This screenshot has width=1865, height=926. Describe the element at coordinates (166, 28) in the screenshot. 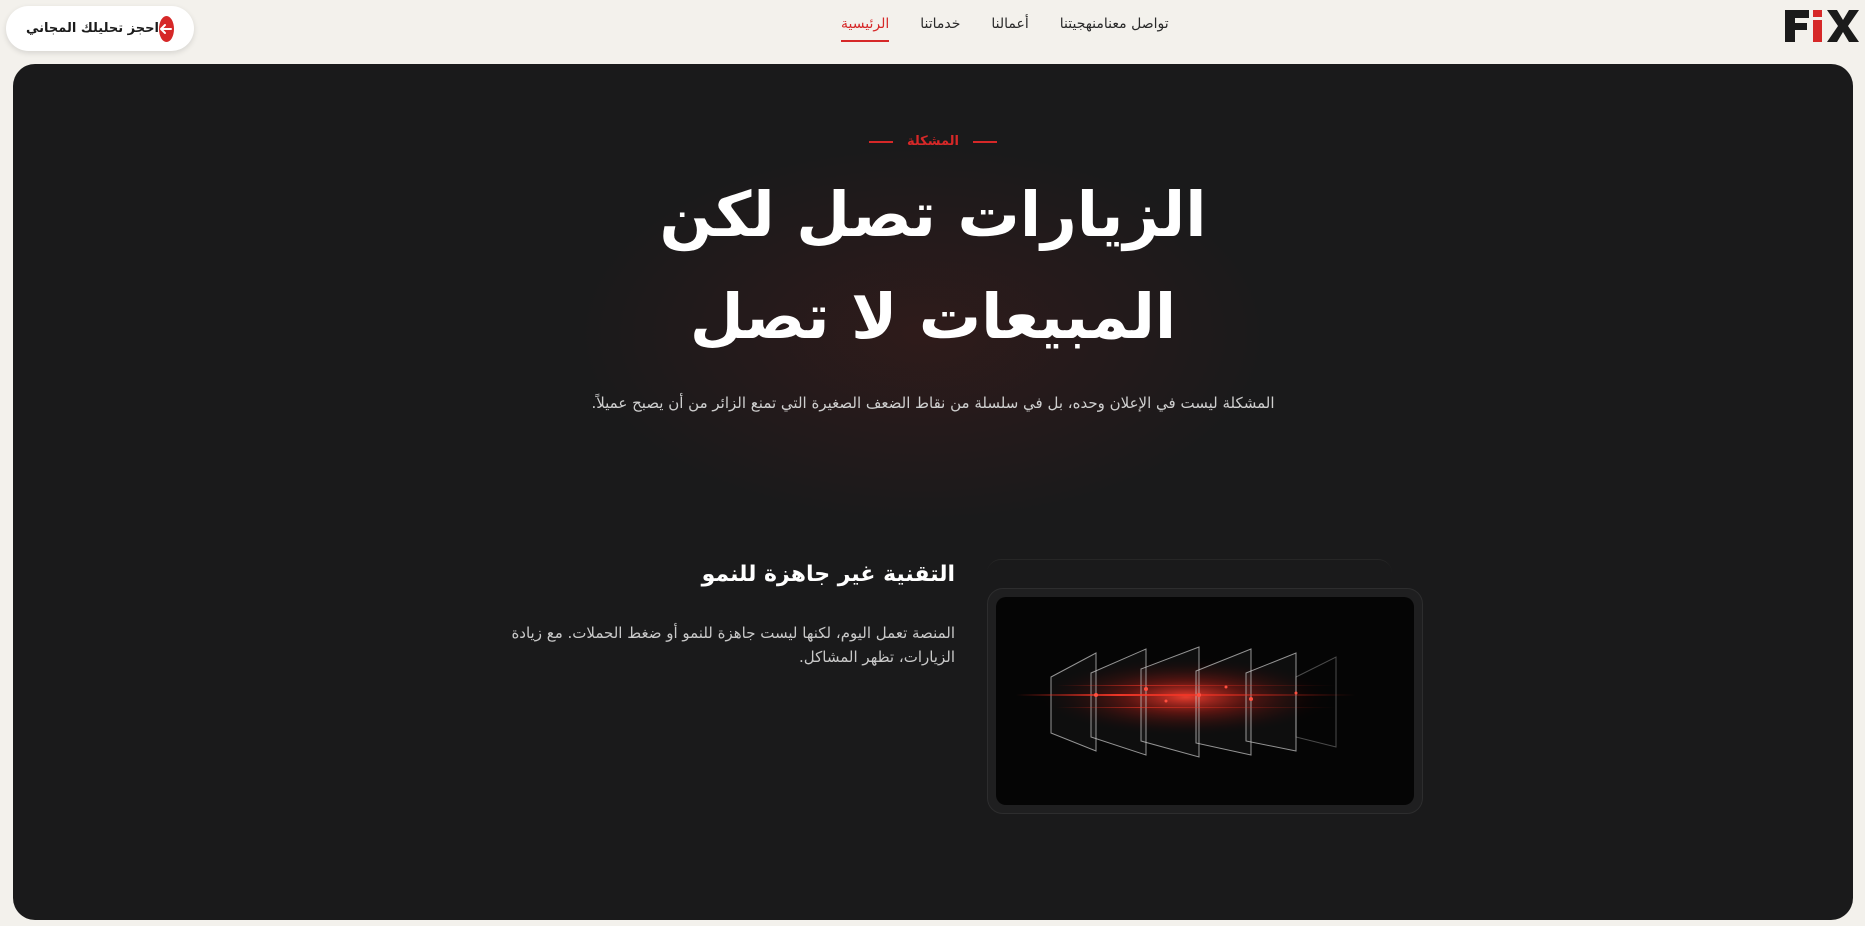

I see `arrow-left-icon` at that location.